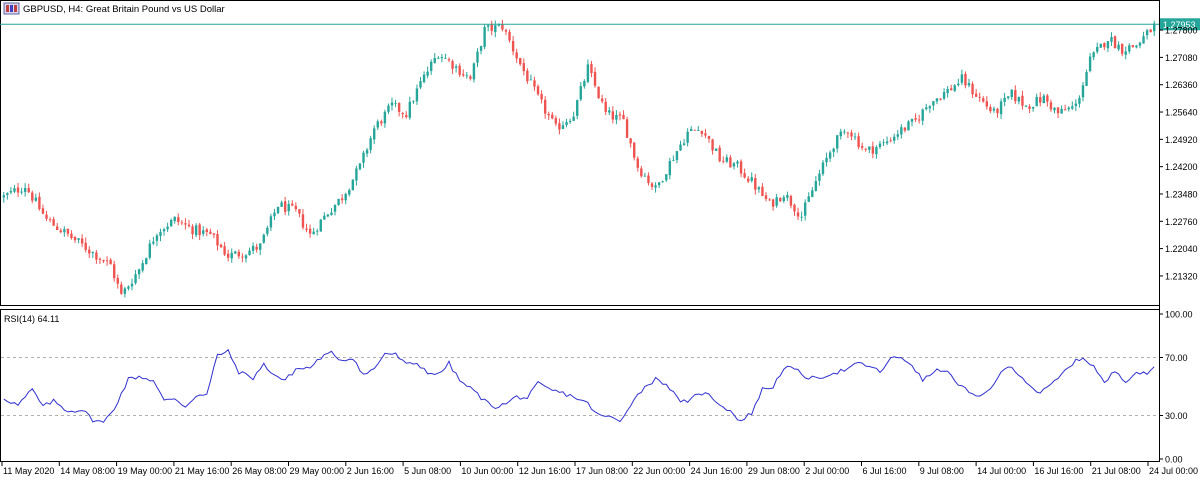 This screenshot has width=1200, height=483. Describe the element at coordinates (11, 8) in the screenshot. I see `chart-window-icon` at that location.